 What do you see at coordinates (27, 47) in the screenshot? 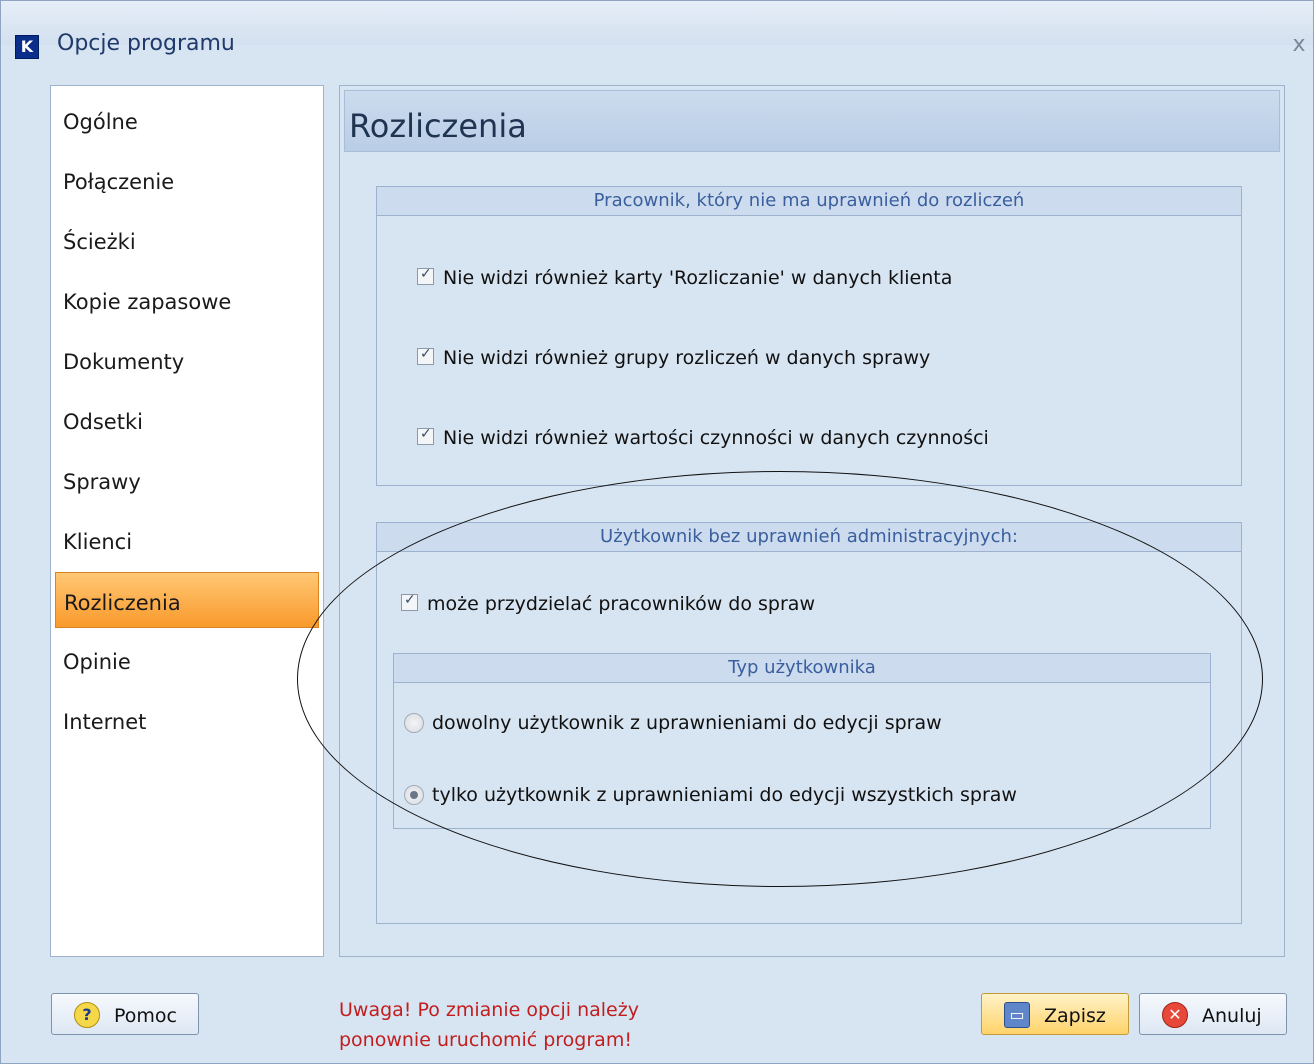
I see `app-logo-icon: K` at bounding box center [27, 47].